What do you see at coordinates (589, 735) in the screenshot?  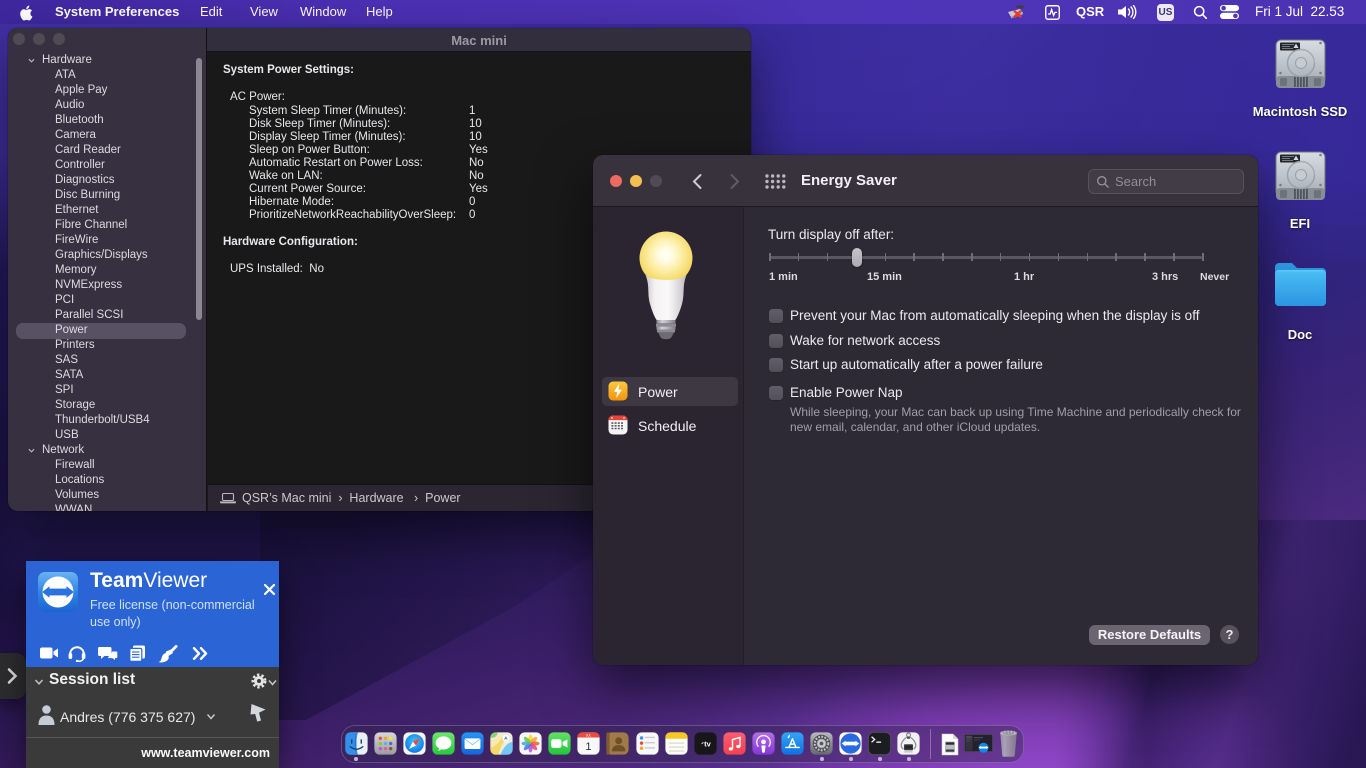 I see `svg-text: JUL` at bounding box center [589, 735].